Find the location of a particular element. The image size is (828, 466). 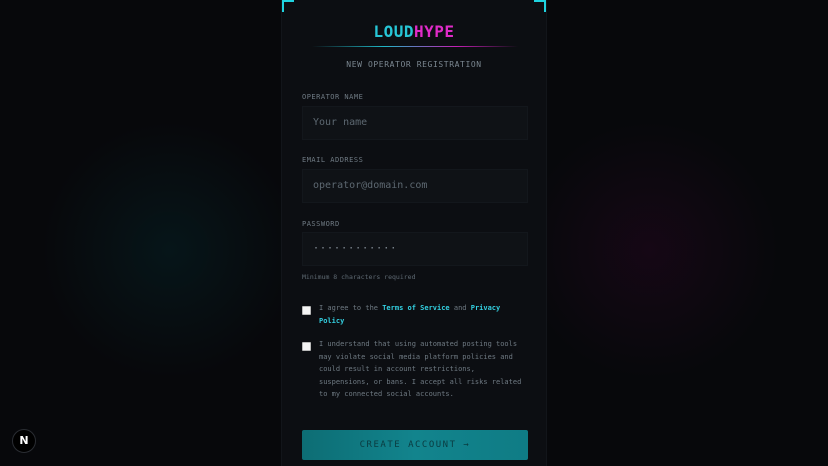

brand-logo: LOUDHYPE is located at coordinates (414, 31).